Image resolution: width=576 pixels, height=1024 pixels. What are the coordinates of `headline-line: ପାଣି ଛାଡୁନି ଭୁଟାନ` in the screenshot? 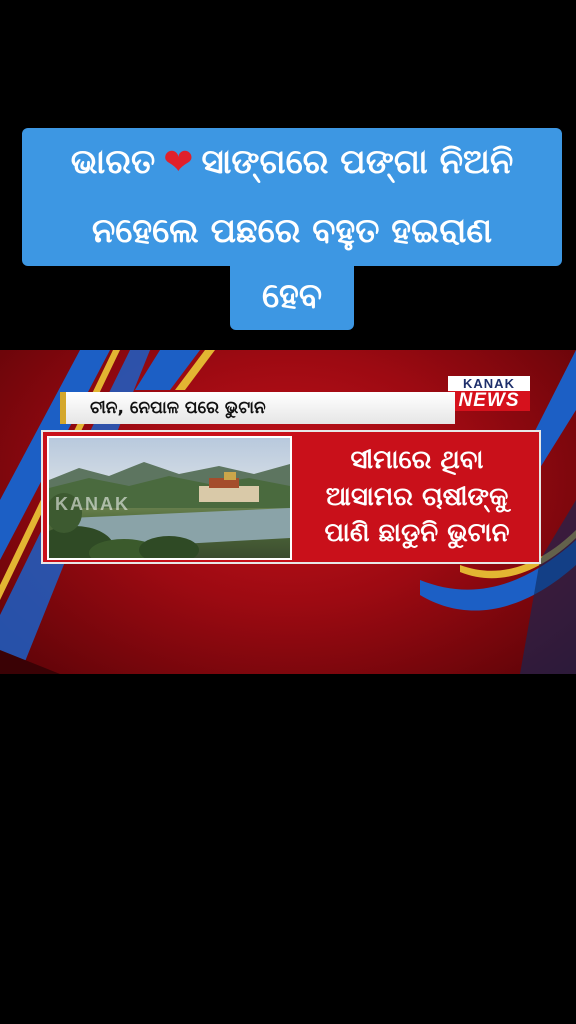 It's located at (417, 533).